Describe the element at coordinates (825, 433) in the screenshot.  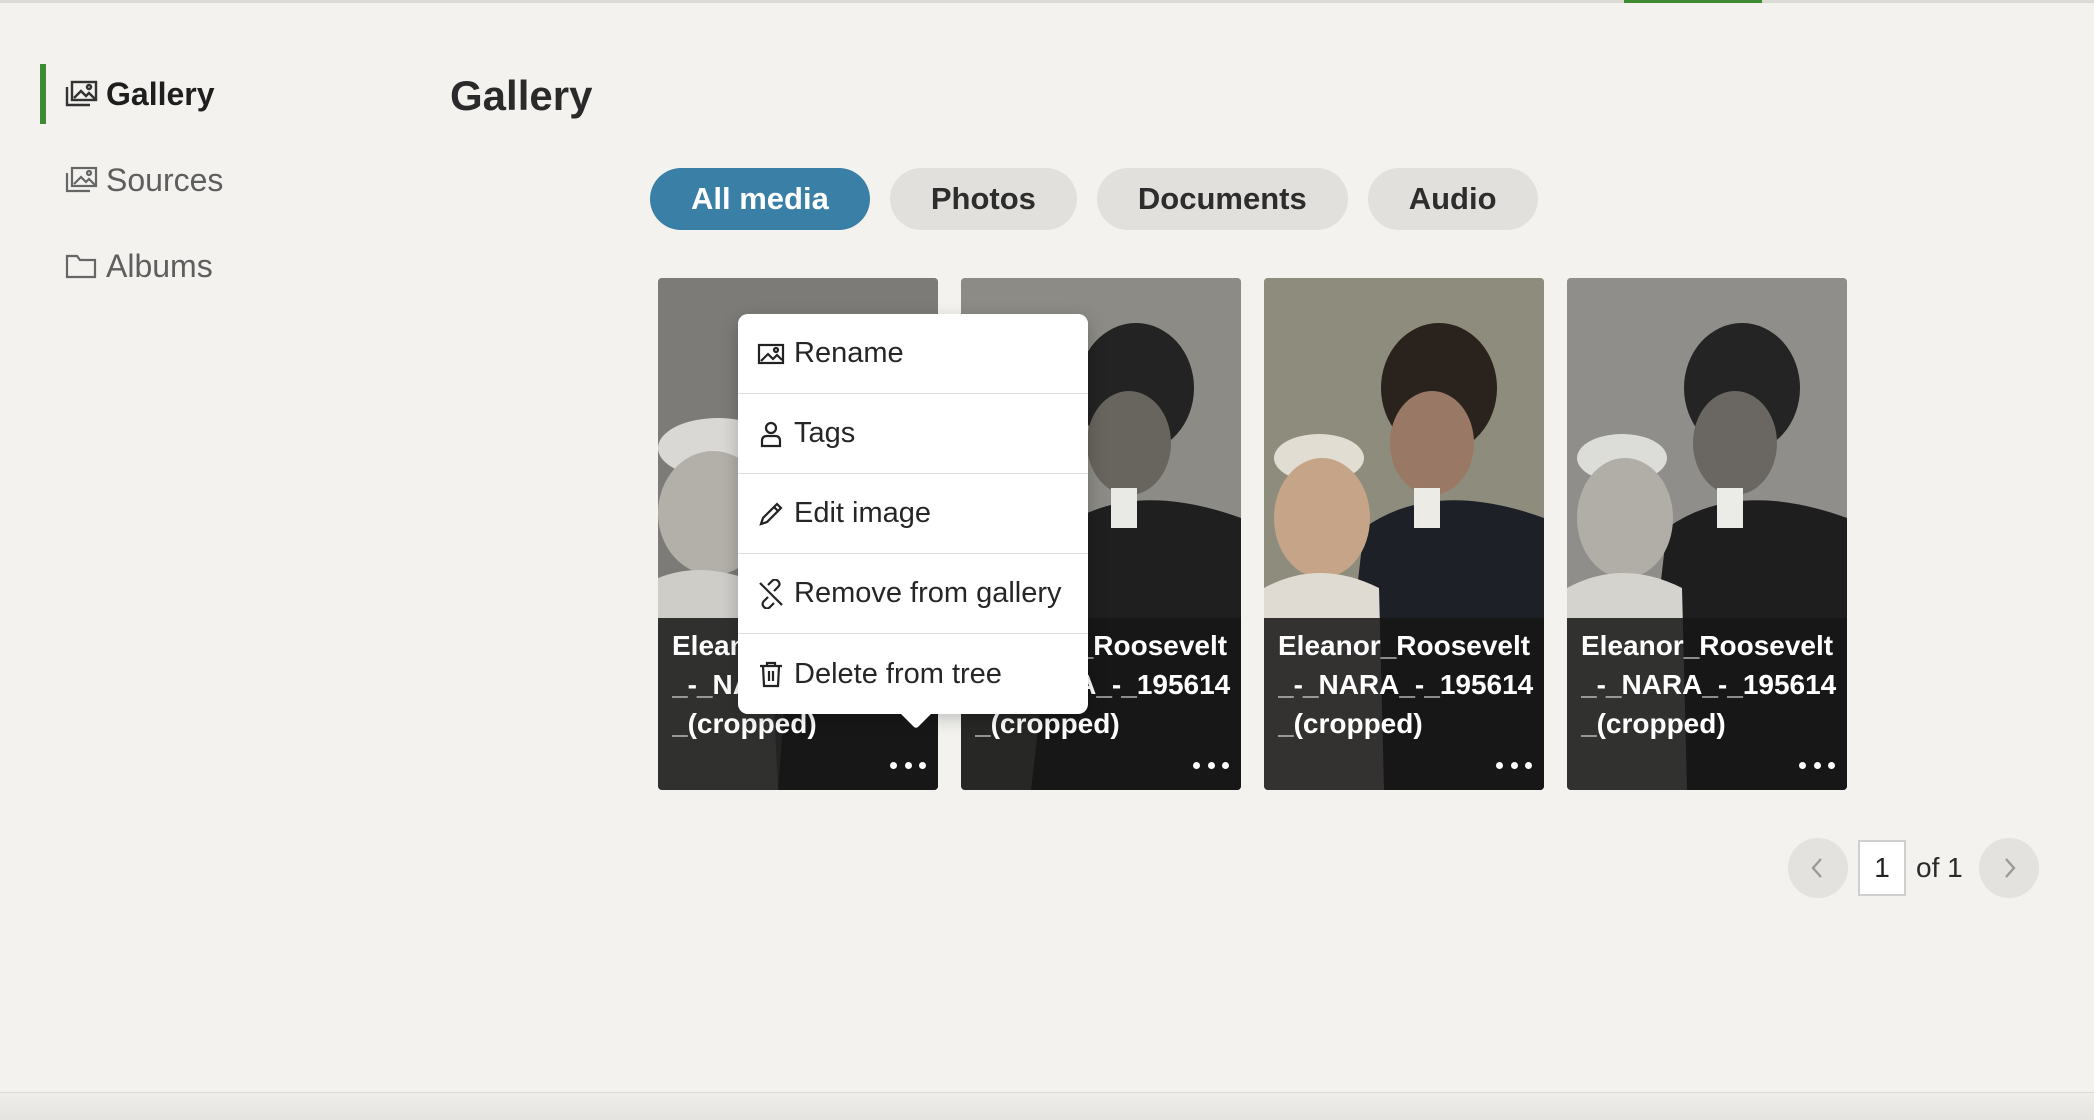
I see `menu-item-label: Tags` at that location.